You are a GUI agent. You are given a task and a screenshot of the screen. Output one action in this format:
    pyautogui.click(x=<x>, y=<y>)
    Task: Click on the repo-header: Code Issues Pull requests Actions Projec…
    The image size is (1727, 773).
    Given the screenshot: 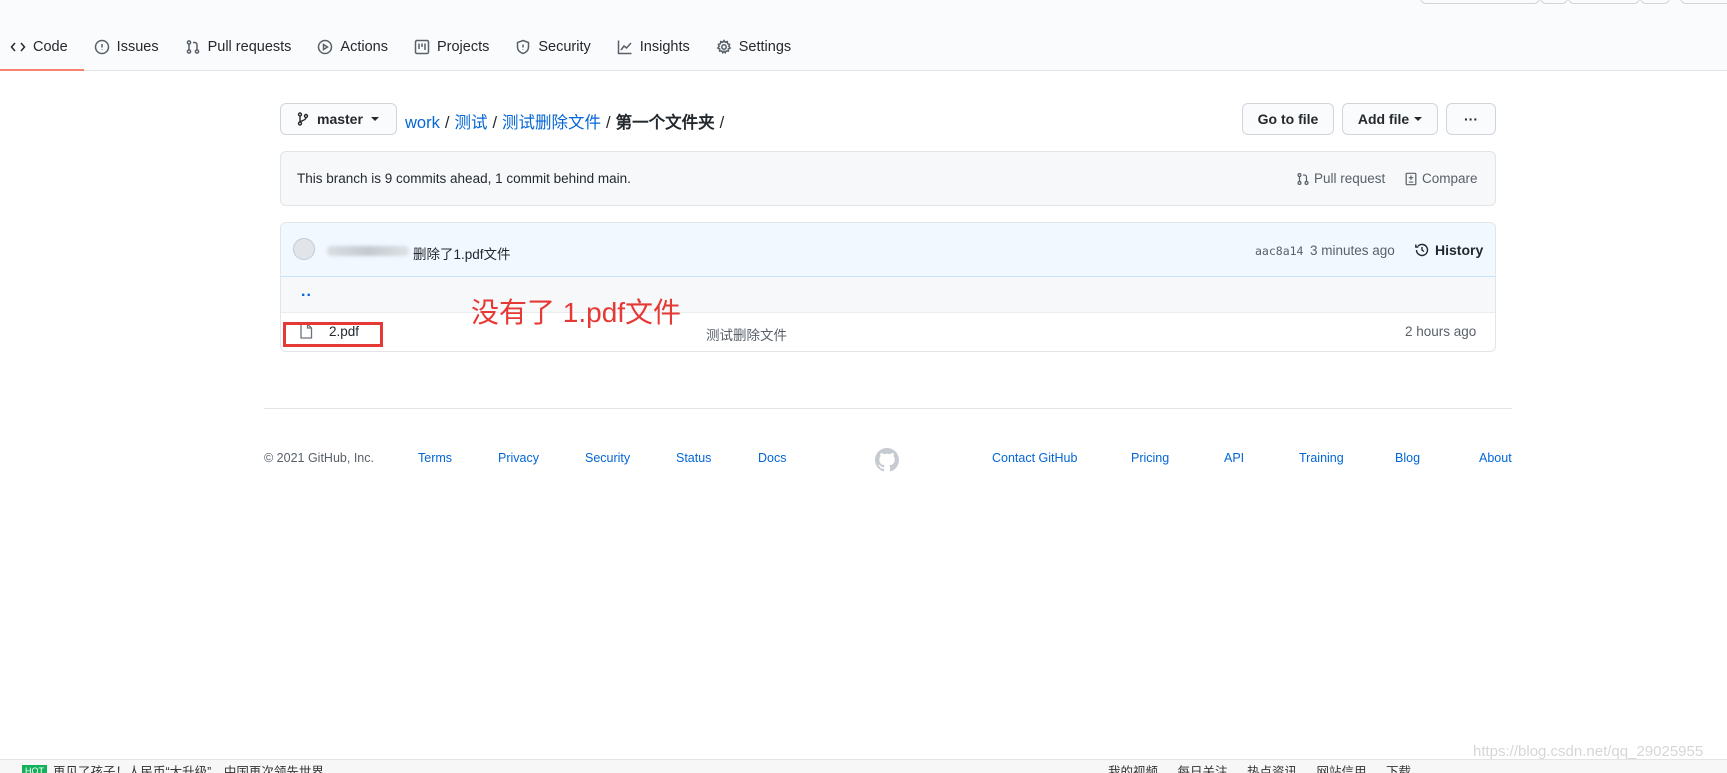 What is the action you would take?
    pyautogui.click(x=863, y=35)
    